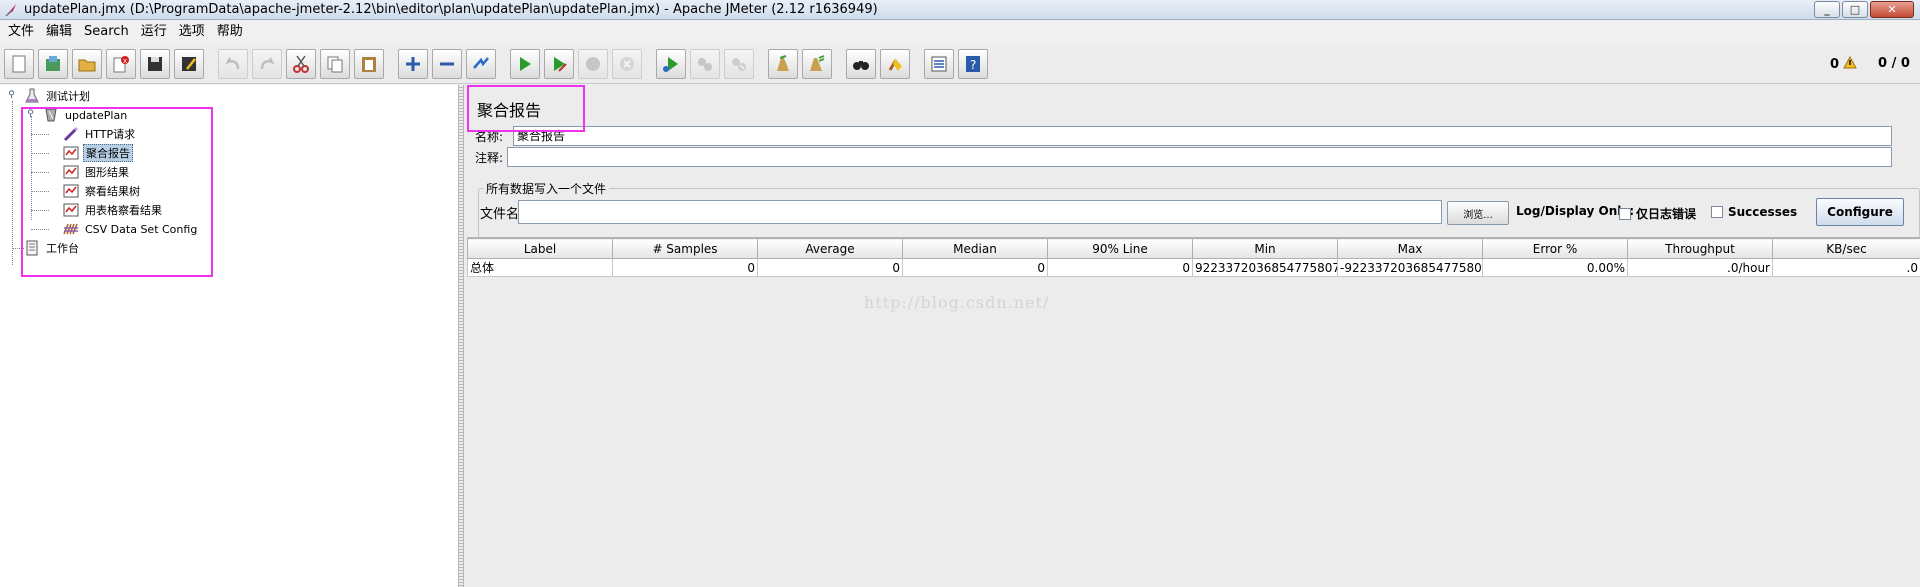 The height and width of the screenshot is (587, 1920). I want to click on tree-node-label: HTTP请求, so click(110, 134).